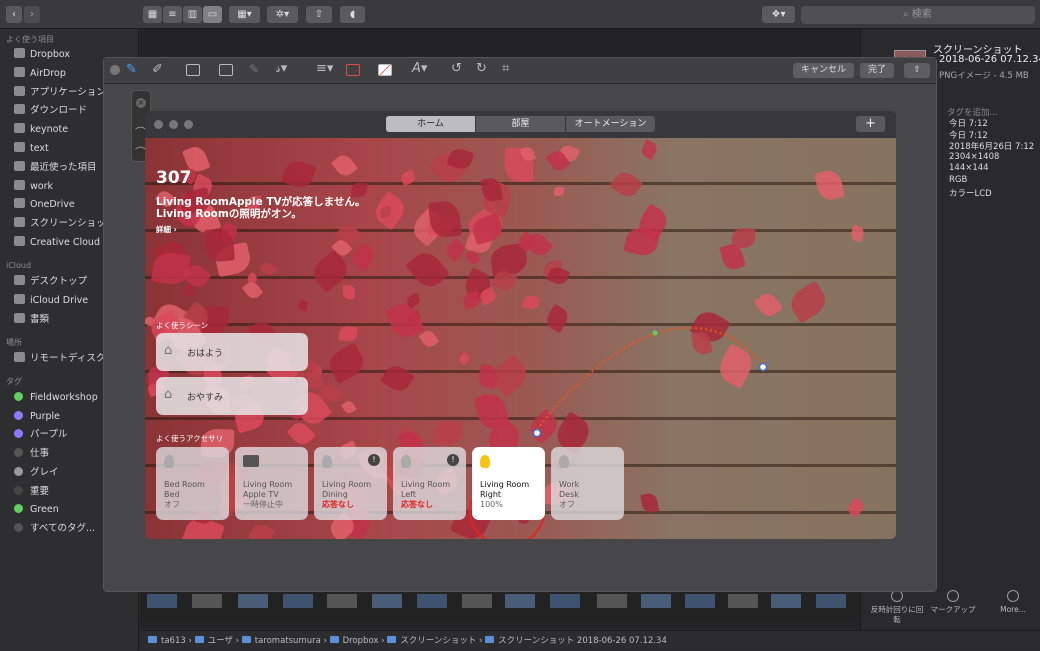 This screenshot has height=651, width=1040. Describe the element at coordinates (417, 504) in the screenshot. I see `accessory-status: 応答なし` at that location.